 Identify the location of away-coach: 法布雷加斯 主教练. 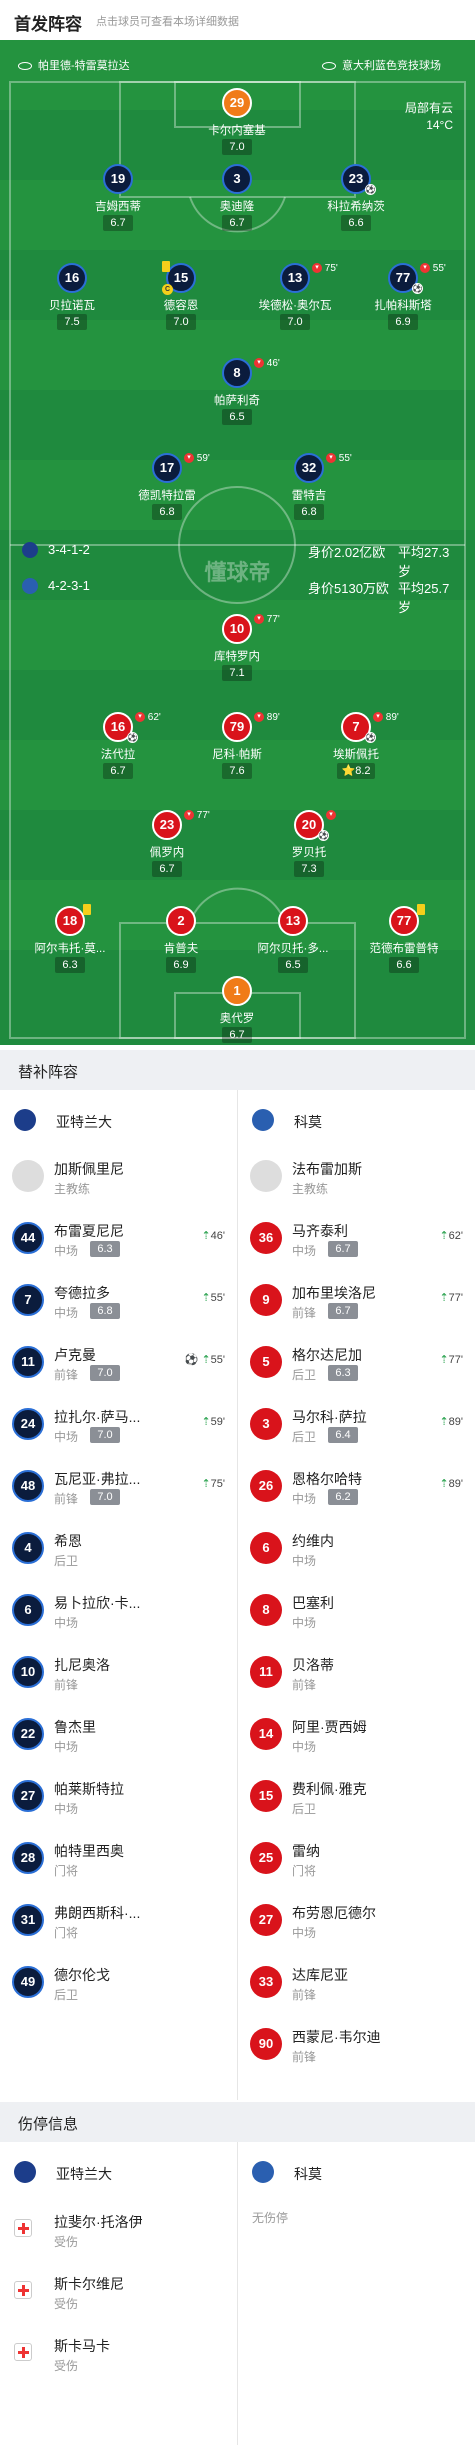
(356, 1176).